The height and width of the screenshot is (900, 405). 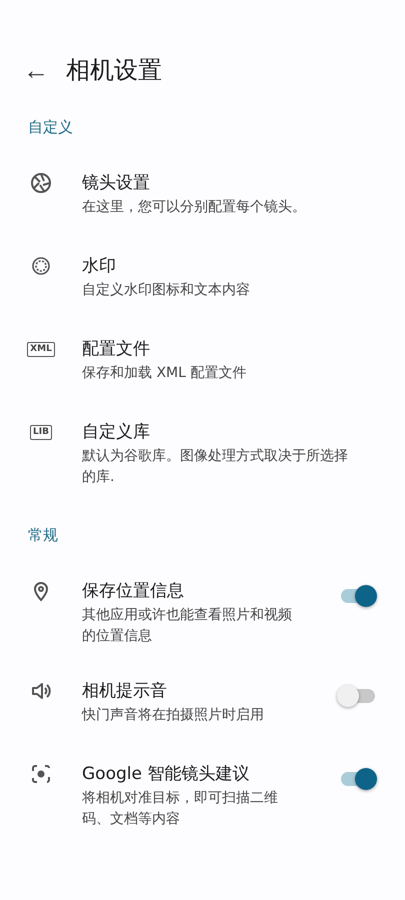 What do you see at coordinates (191, 691) in the screenshot?
I see `setting-title: 相机提示音` at bounding box center [191, 691].